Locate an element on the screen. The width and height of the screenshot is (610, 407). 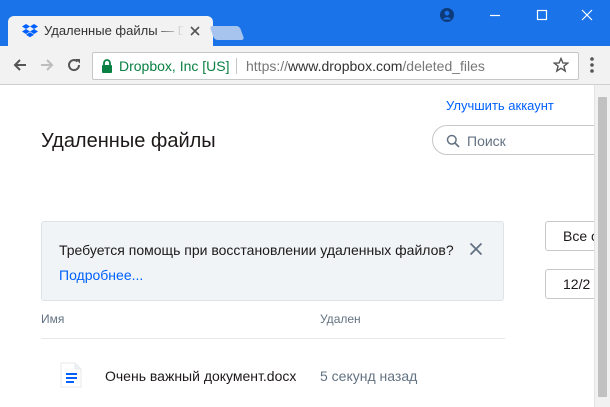
browser-tab: Удаленные файлы — Dropbox is located at coordinates (110, 31).